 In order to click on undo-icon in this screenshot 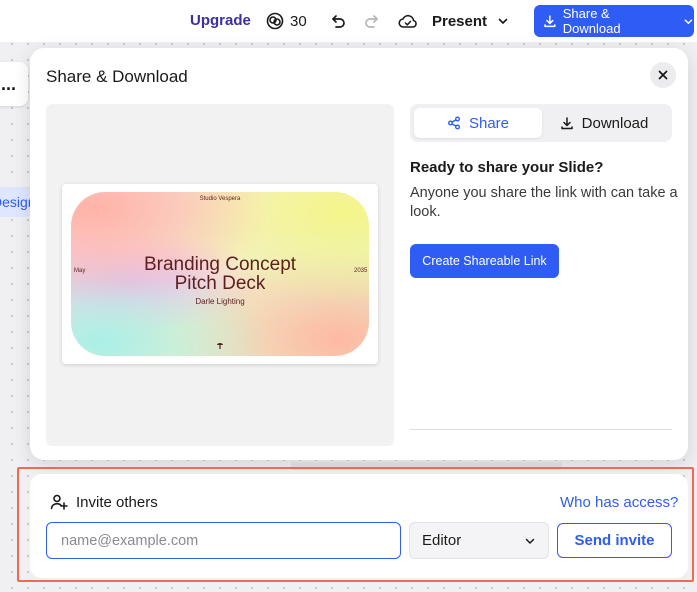, I will do `click(338, 21)`.